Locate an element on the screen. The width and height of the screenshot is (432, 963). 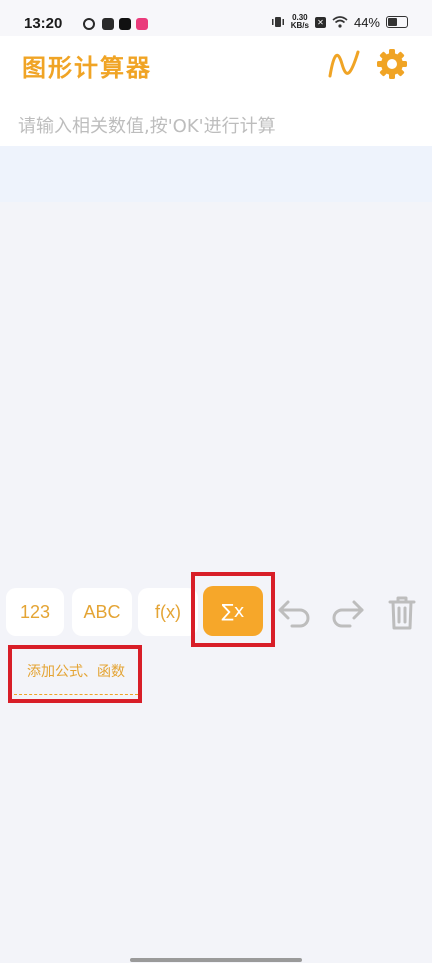
expression-input: 请输入相关数值,按'OK'进行计算 is located at coordinates (216, 119).